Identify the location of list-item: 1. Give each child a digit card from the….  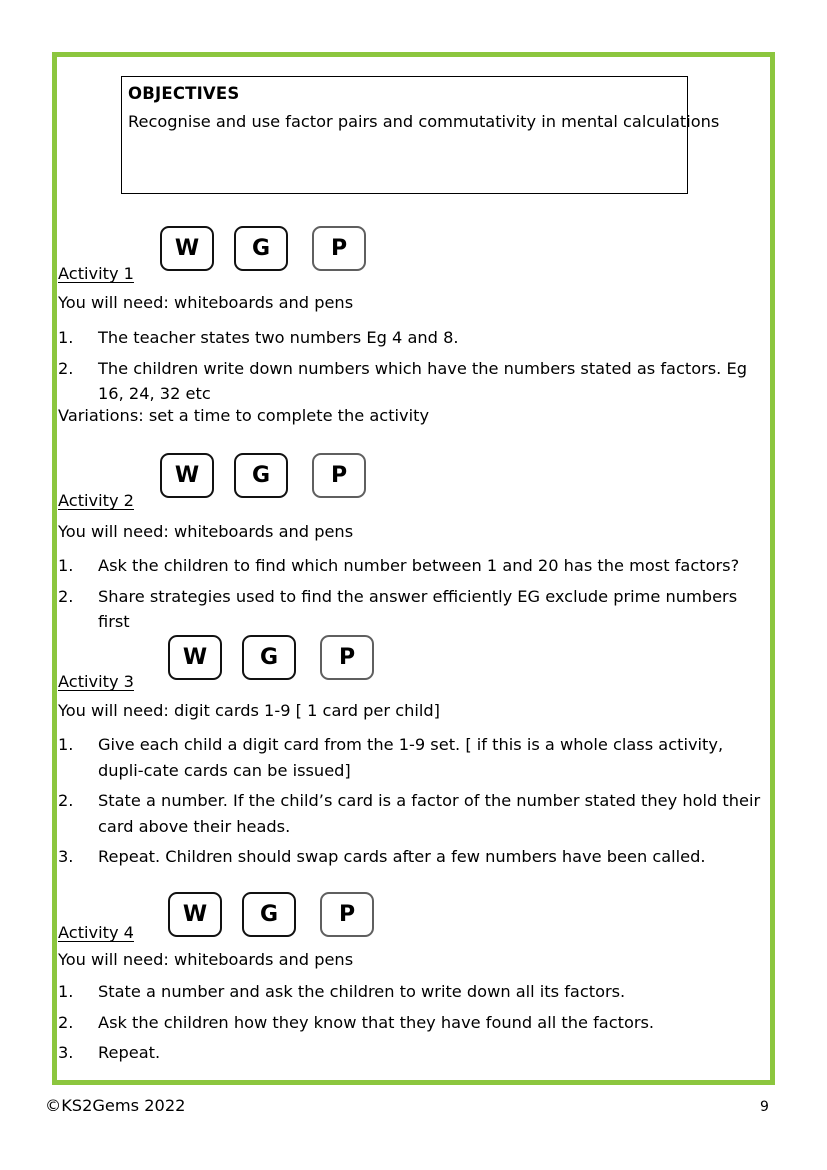
(414, 757).